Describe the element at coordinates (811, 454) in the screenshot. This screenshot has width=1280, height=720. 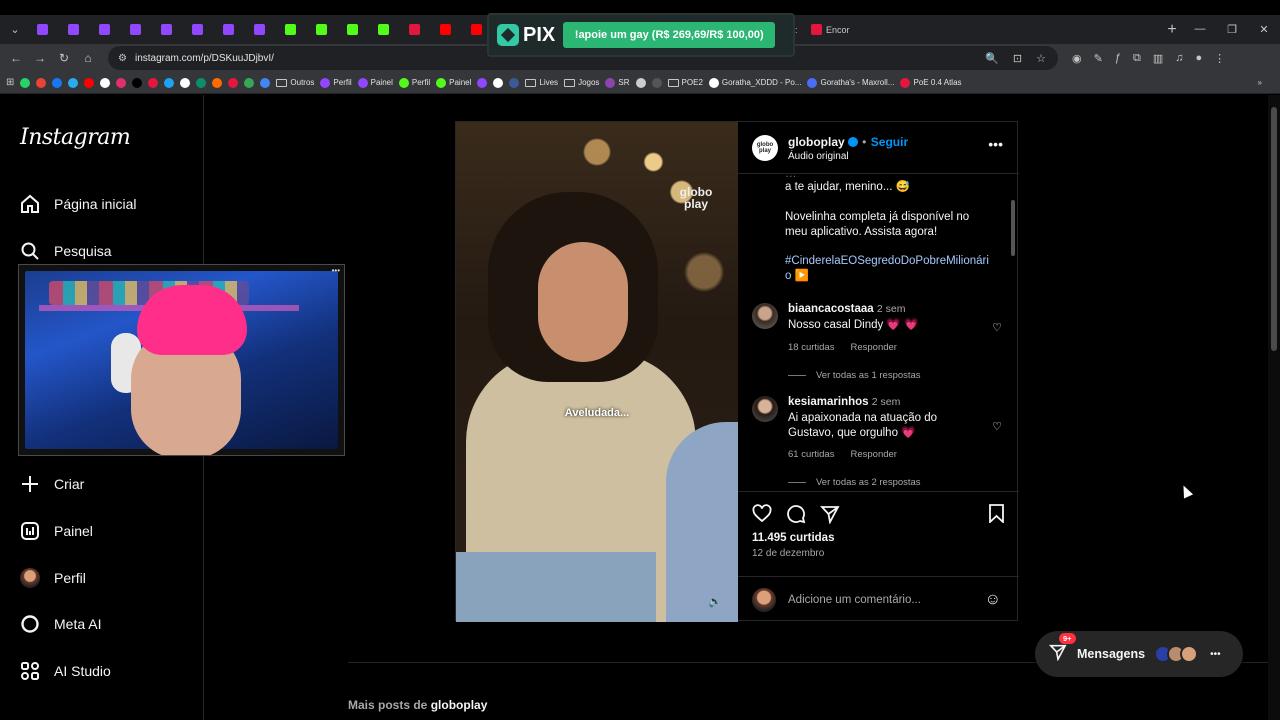
I see `comment-likes: 61 curtidas` at that location.